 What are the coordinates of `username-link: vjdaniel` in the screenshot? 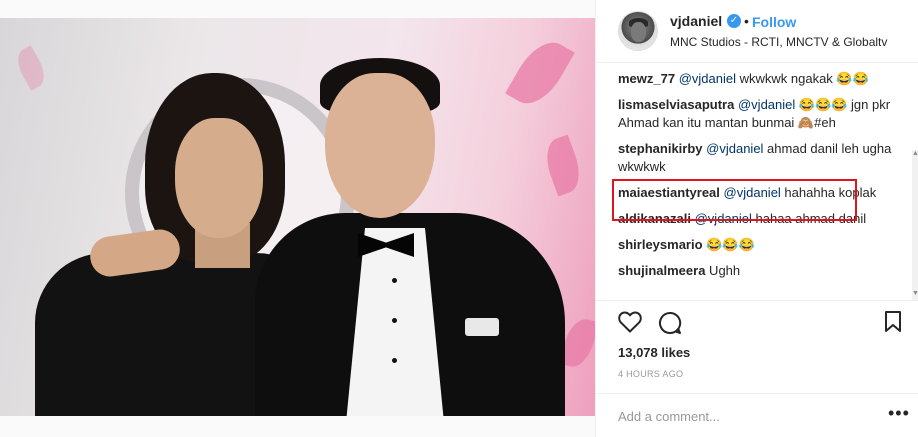 It's located at (696, 21).